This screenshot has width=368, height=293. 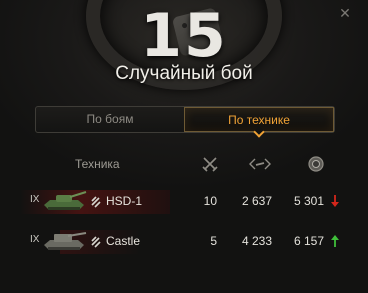 What do you see at coordinates (259, 132) in the screenshot?
I see `chevron-down-icon` at bounding box center [259, 132].